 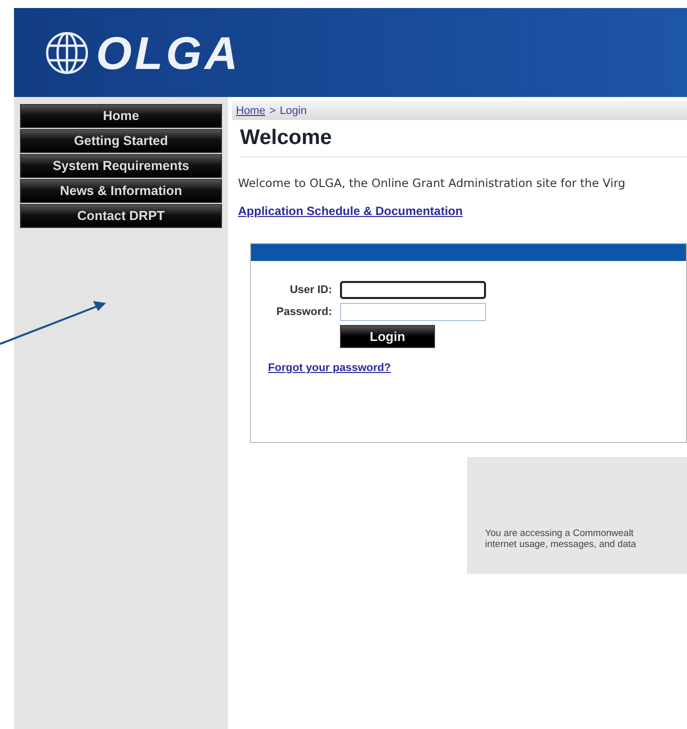 What do you see at coordinates (387, 336) in the screenshot?
I see `login-button: Login` at bounding box center [387, 336].